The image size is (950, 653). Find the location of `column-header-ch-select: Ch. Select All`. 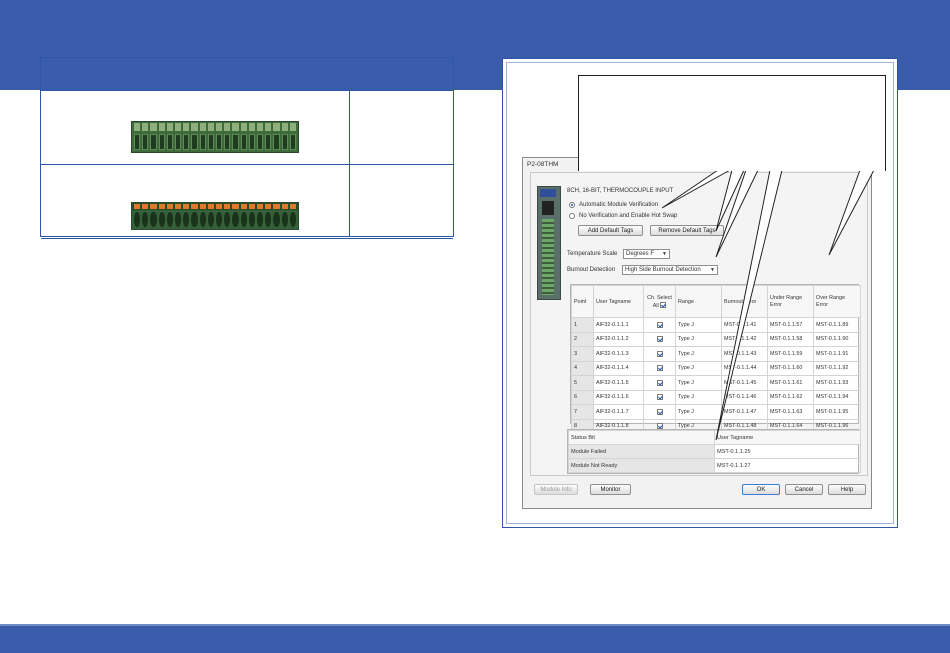

column-header-ch-select: Ch. Select All is located at coordinates (659, 301).